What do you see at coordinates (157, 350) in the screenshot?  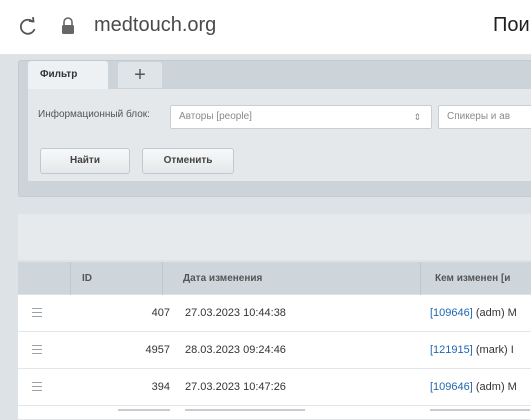 I see `cell-id: 4957` at bounding box center [157, 350].